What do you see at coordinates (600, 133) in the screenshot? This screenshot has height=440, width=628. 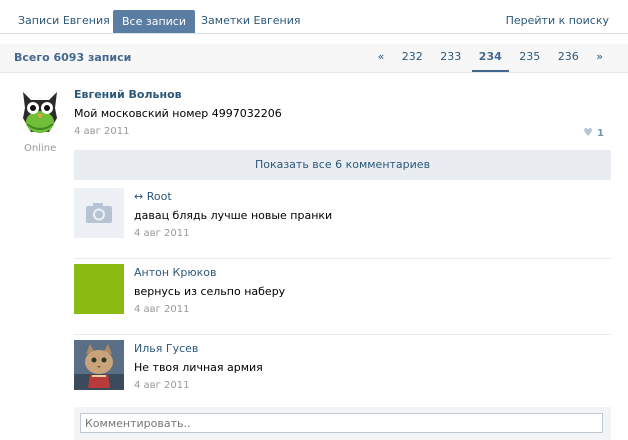 I see `like-count: 1` at bounding box center [600, 133].